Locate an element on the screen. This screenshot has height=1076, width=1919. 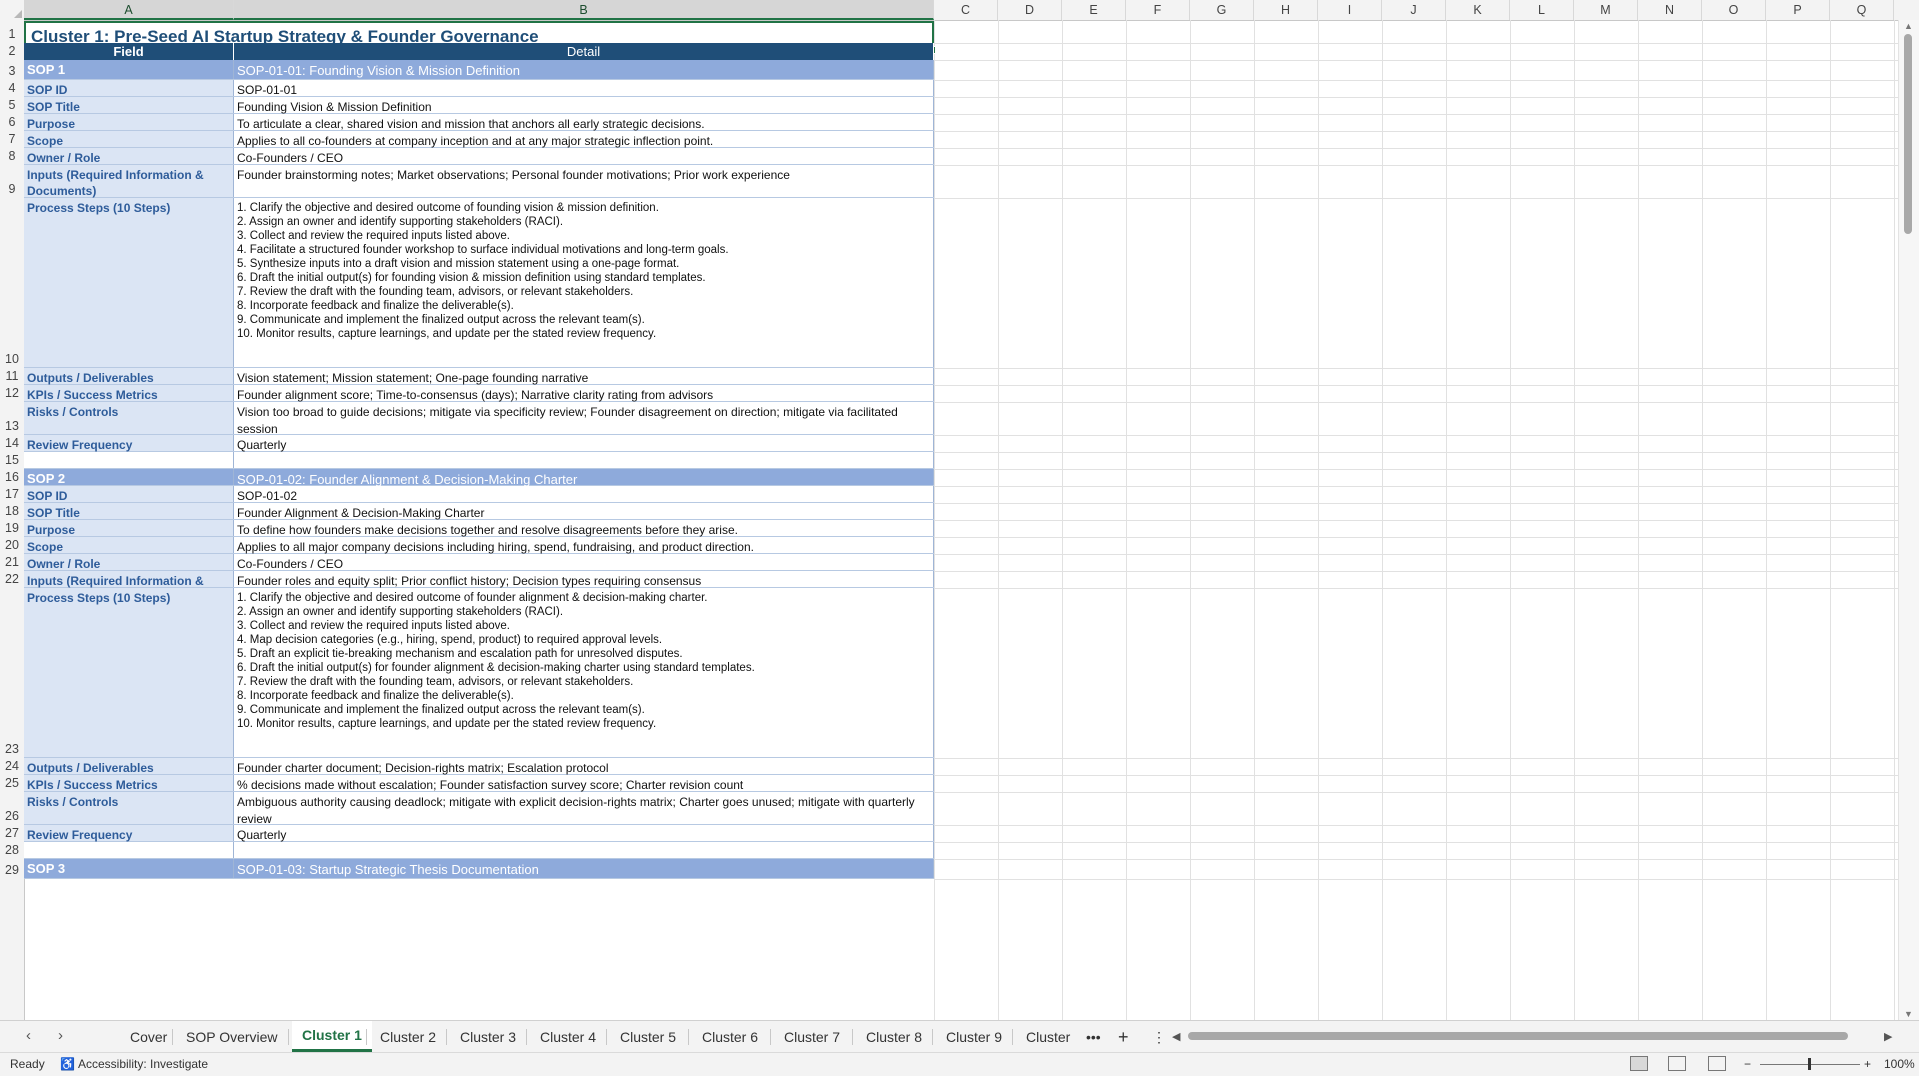
horizontal-scrollbar is located at coordinates (1530, 1036).